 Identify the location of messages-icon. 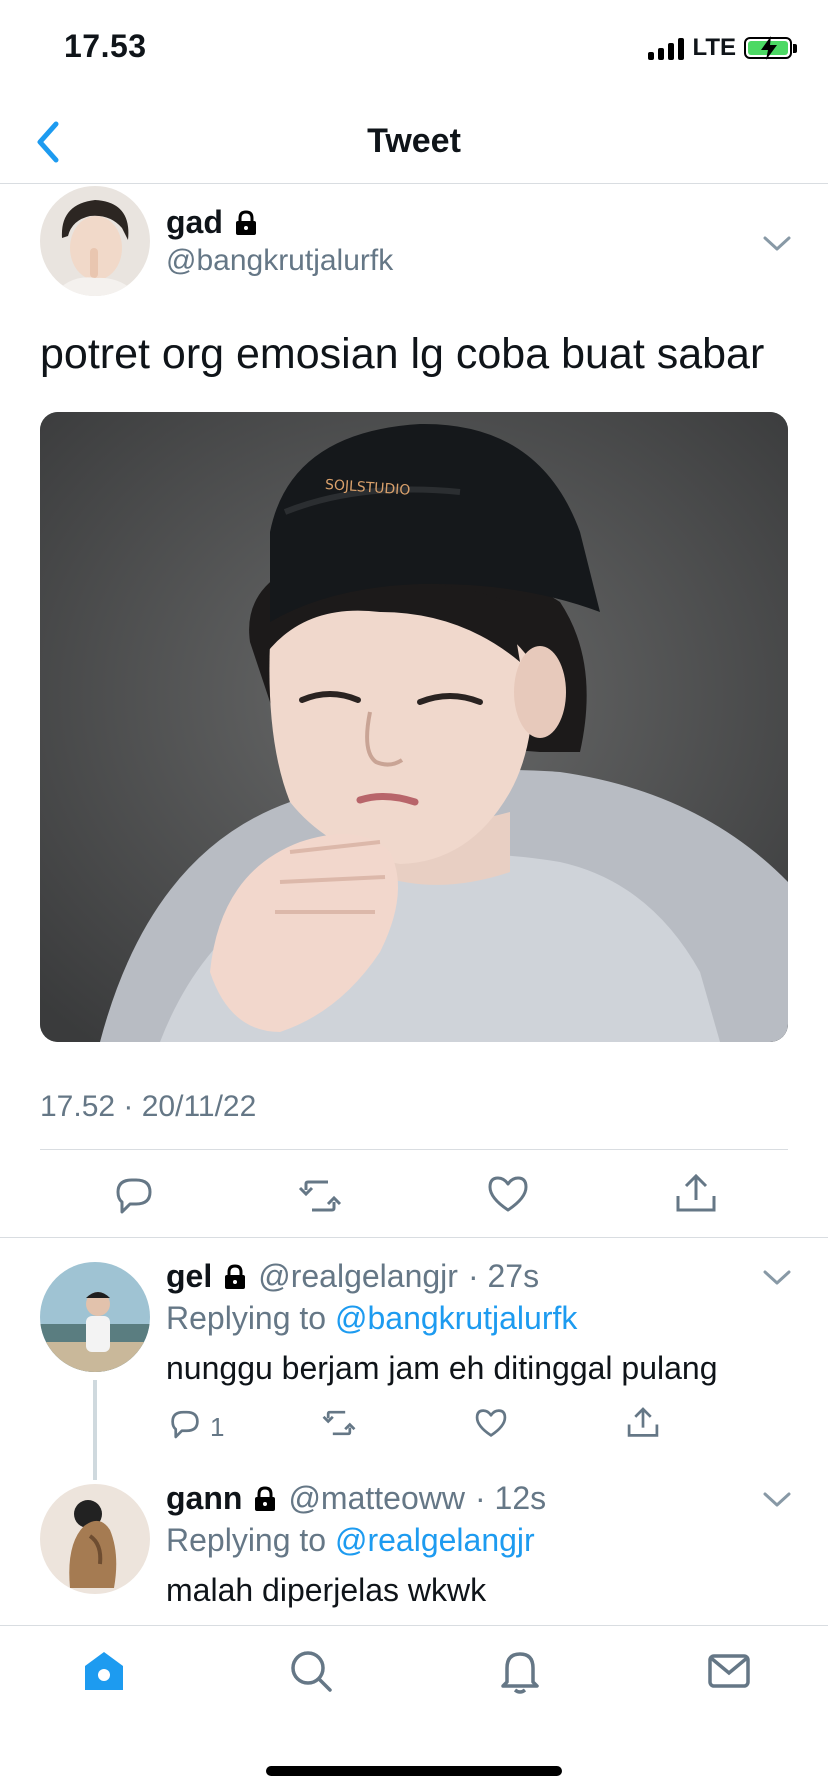
(729, 1671).